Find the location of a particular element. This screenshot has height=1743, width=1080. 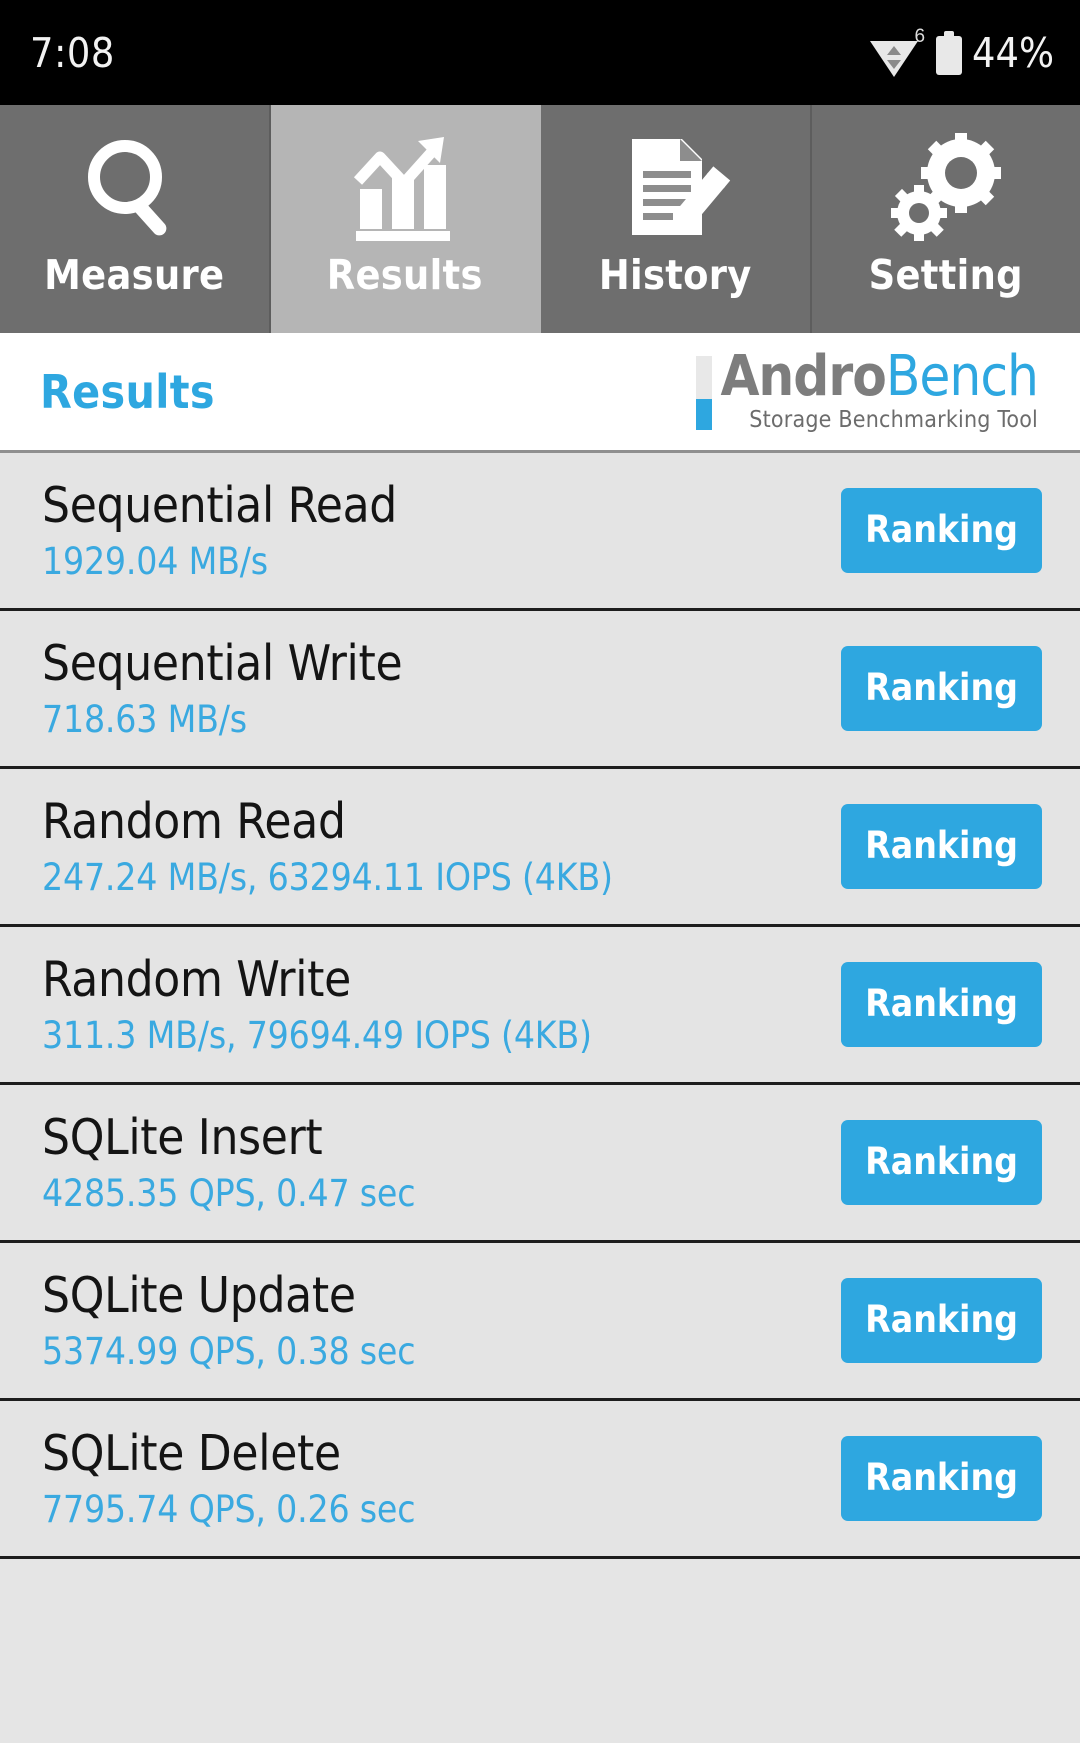

row-texts: SQLite Delete 7795.74 QPS, 0.26 sec is located at coordinates (229, 1478).